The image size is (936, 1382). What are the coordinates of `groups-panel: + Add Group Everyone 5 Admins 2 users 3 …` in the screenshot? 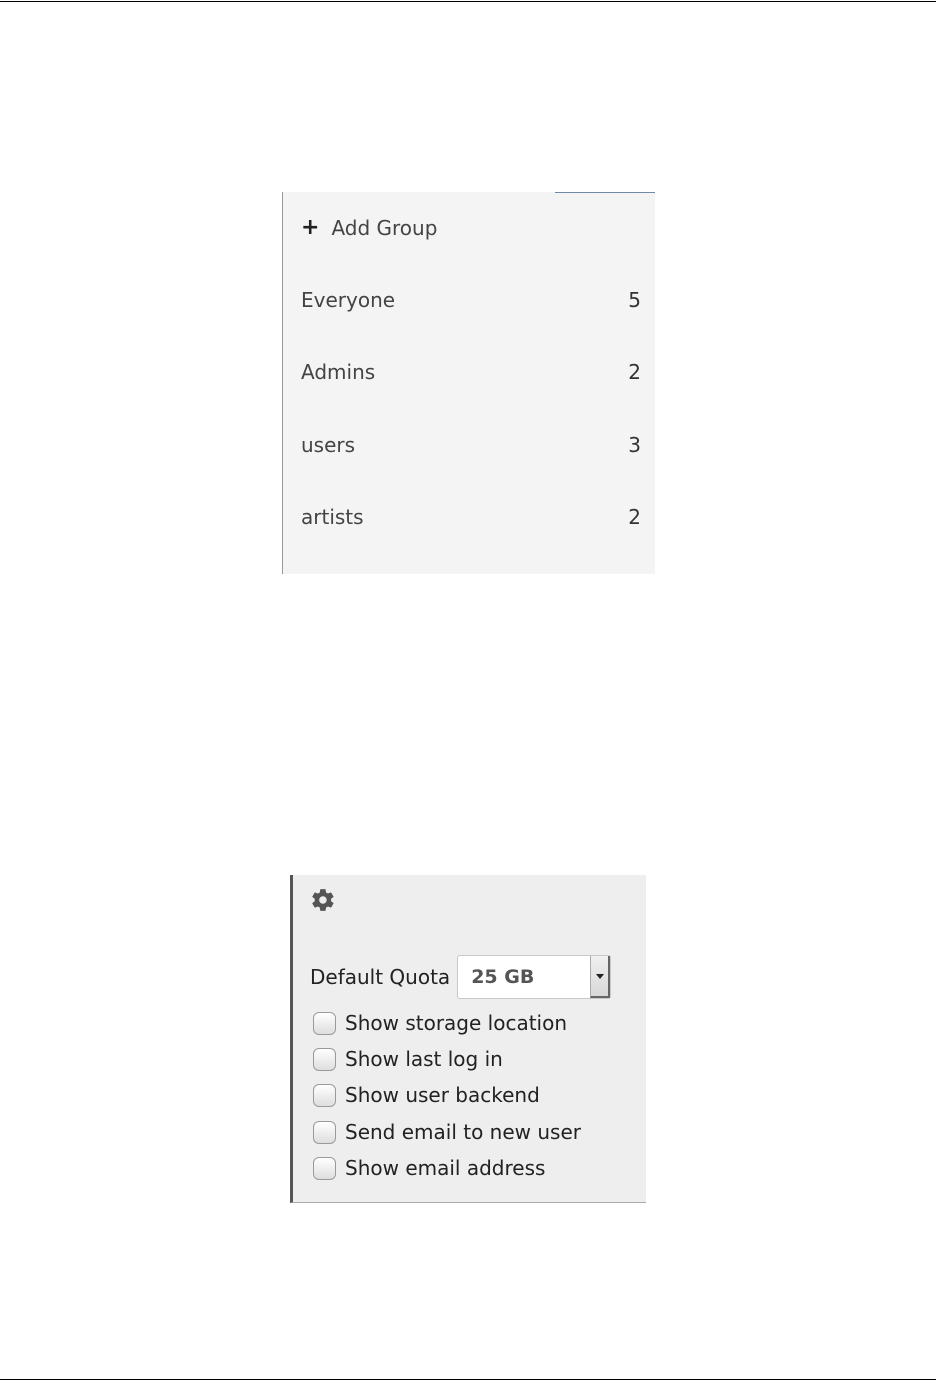 It's located at (468, 383).